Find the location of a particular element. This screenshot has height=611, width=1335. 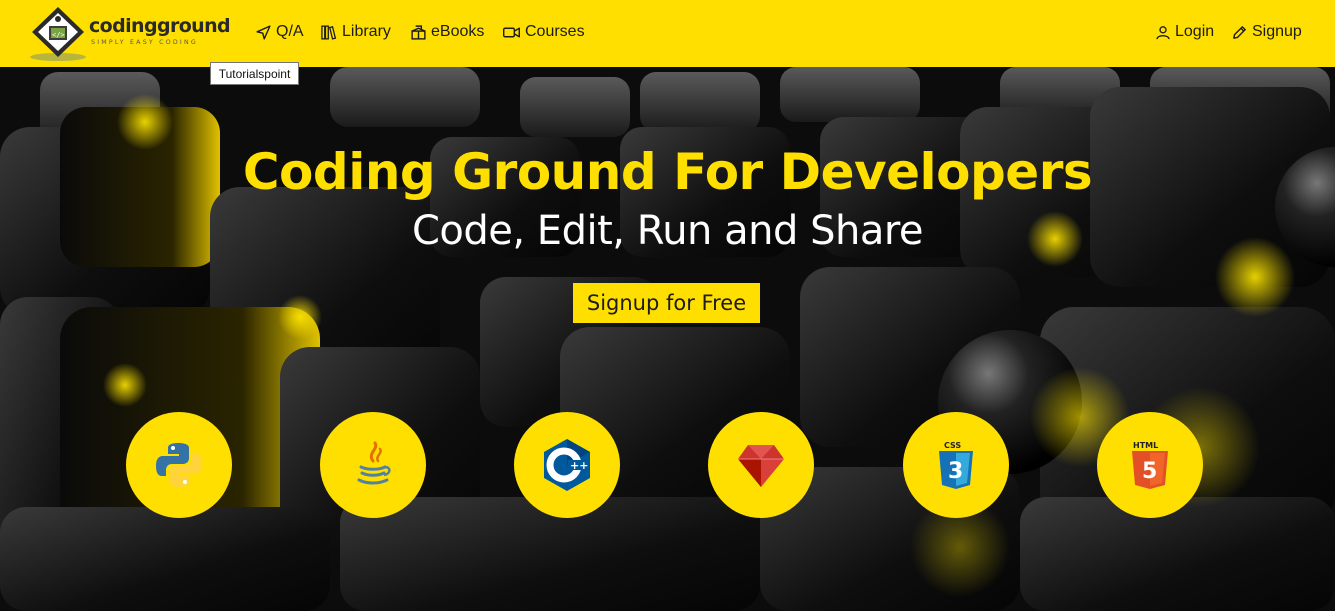

pencil-icon is located at coordinates (1239, 32).